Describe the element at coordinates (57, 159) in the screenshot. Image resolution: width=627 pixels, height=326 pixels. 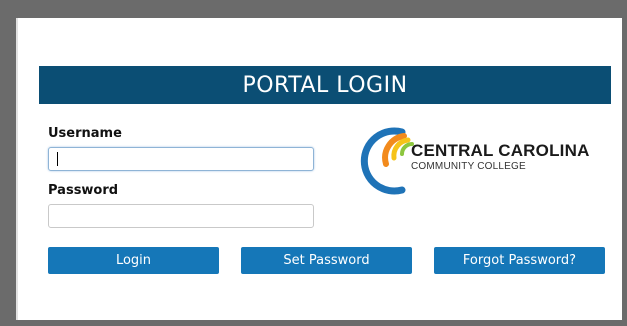
I see `text-cursor` at that location.